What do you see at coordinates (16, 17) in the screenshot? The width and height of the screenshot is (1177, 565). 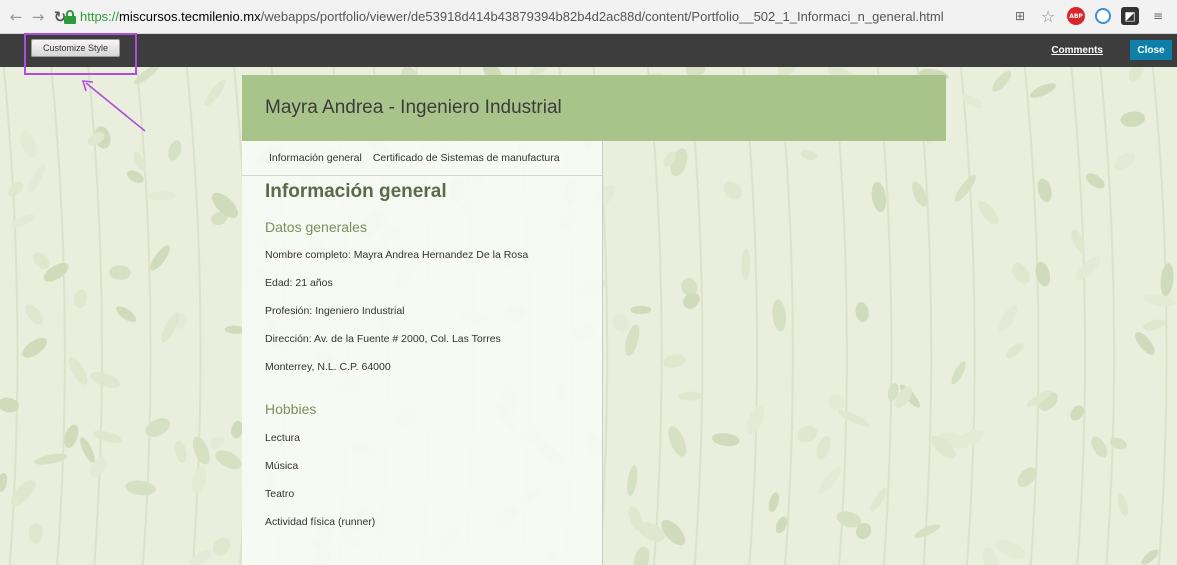 I see `back-arrow-icon: ←` at bounding box center [16, 17].